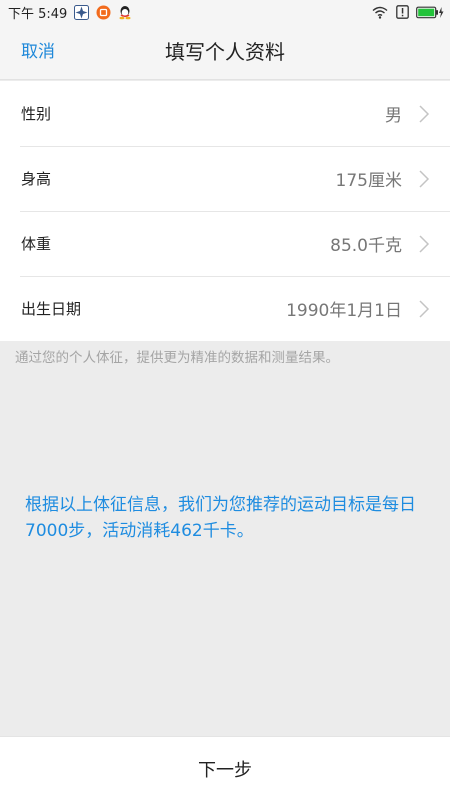 The height and width of the screenshot is (800, 450). Describe the element at coordinates (36, 114) in the screenshot. I see `row-label: 性别` at that location.